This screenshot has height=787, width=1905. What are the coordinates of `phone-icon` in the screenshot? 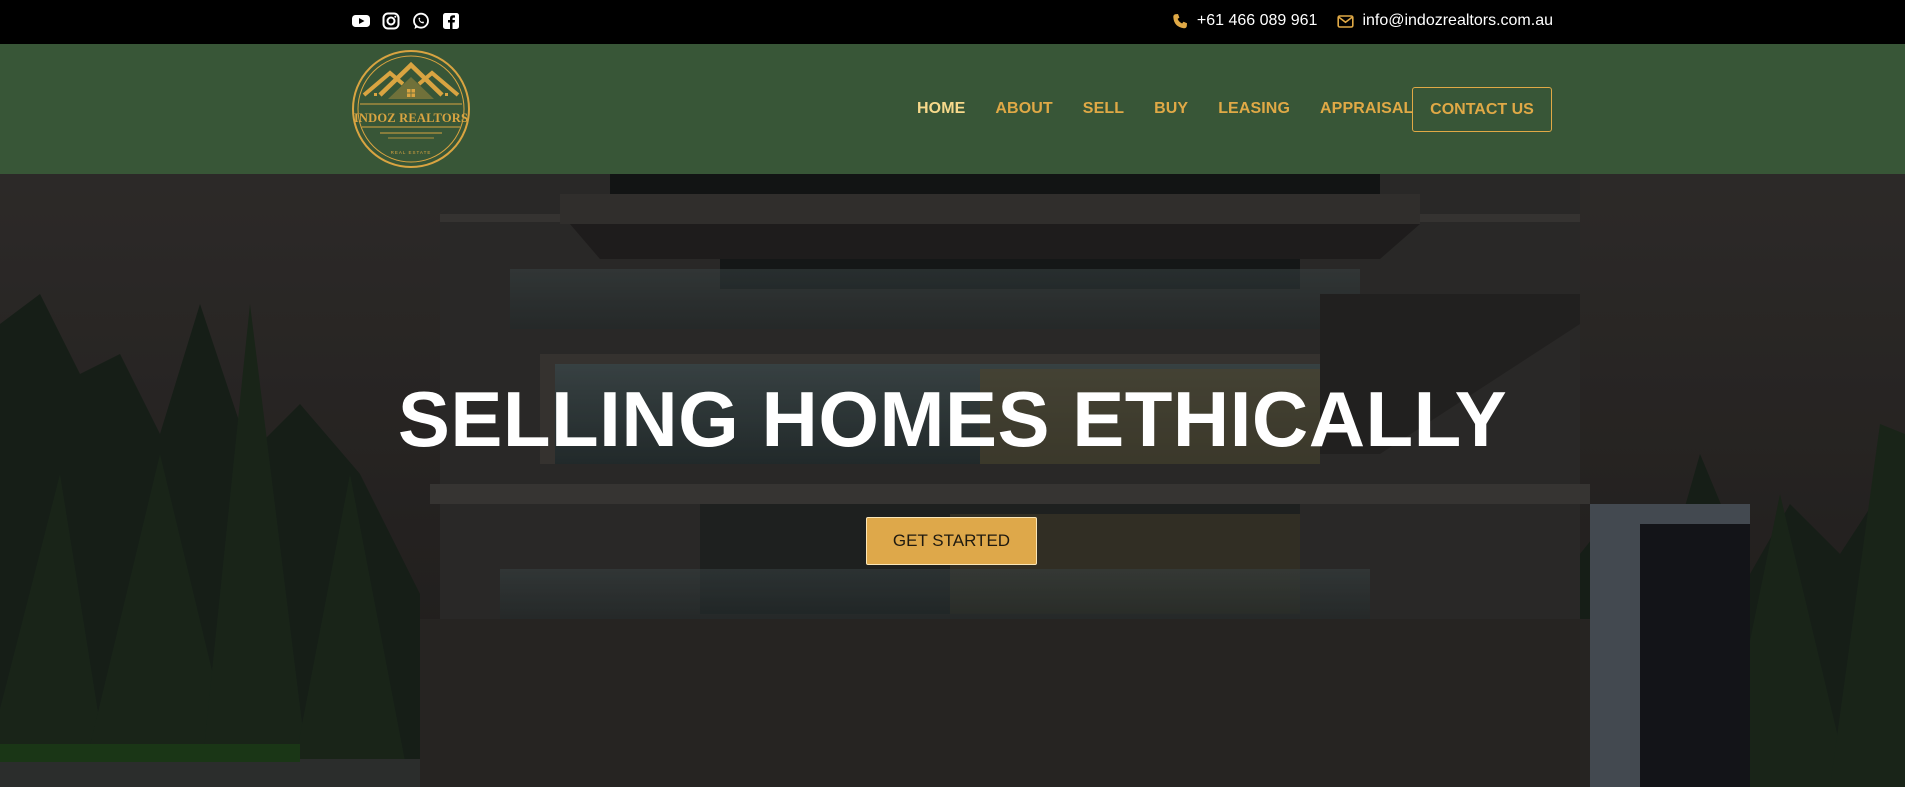 It's located at (1180, 20).